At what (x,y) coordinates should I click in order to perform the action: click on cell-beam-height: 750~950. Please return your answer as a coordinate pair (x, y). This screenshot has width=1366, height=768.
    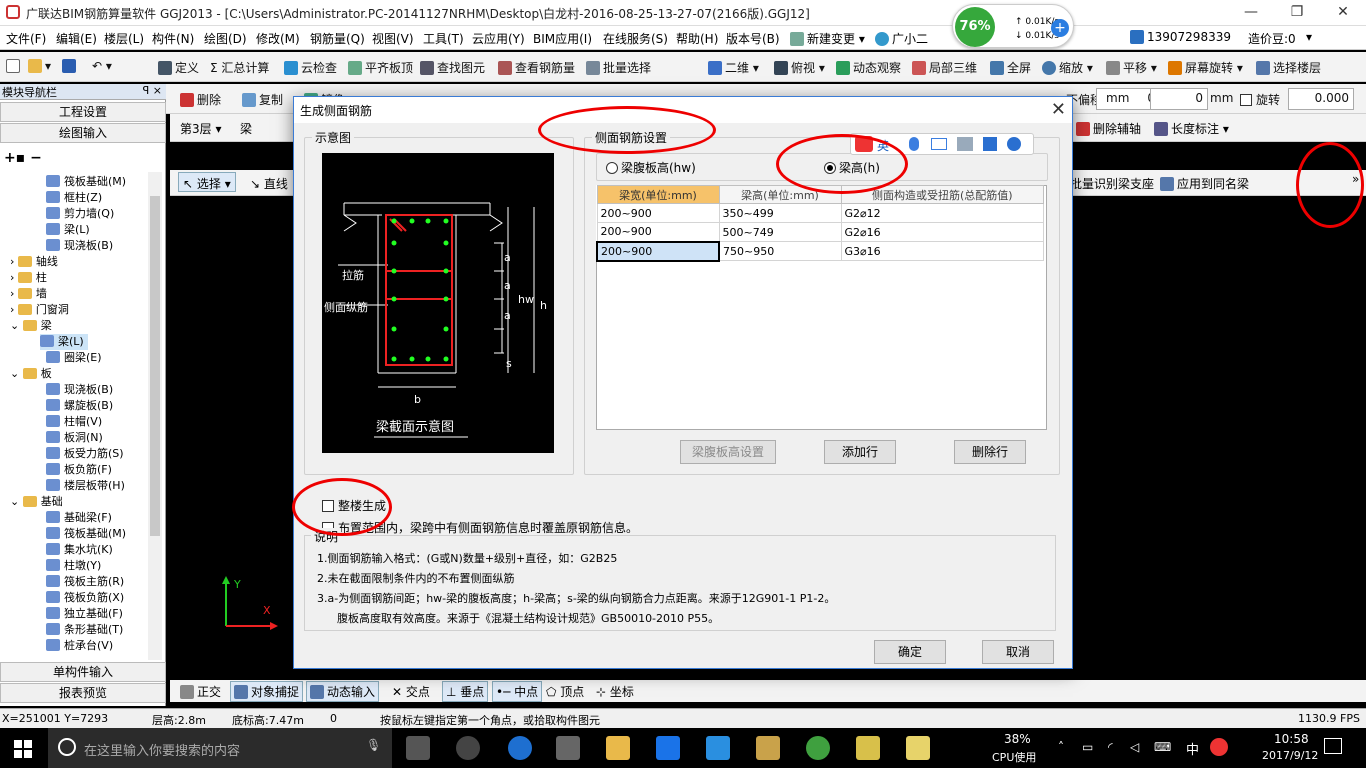
    Looking at the image, I should click on (780, 251).